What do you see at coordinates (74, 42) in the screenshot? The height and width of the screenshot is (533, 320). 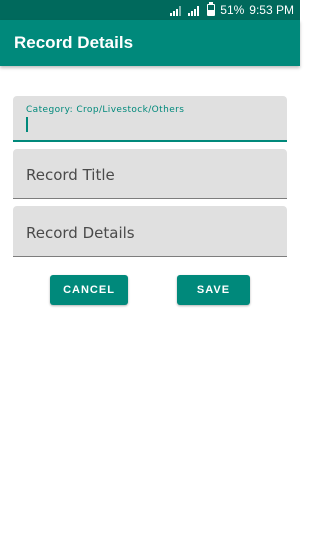 I see `page-title: Record Details` at bounding box center [74, 42].